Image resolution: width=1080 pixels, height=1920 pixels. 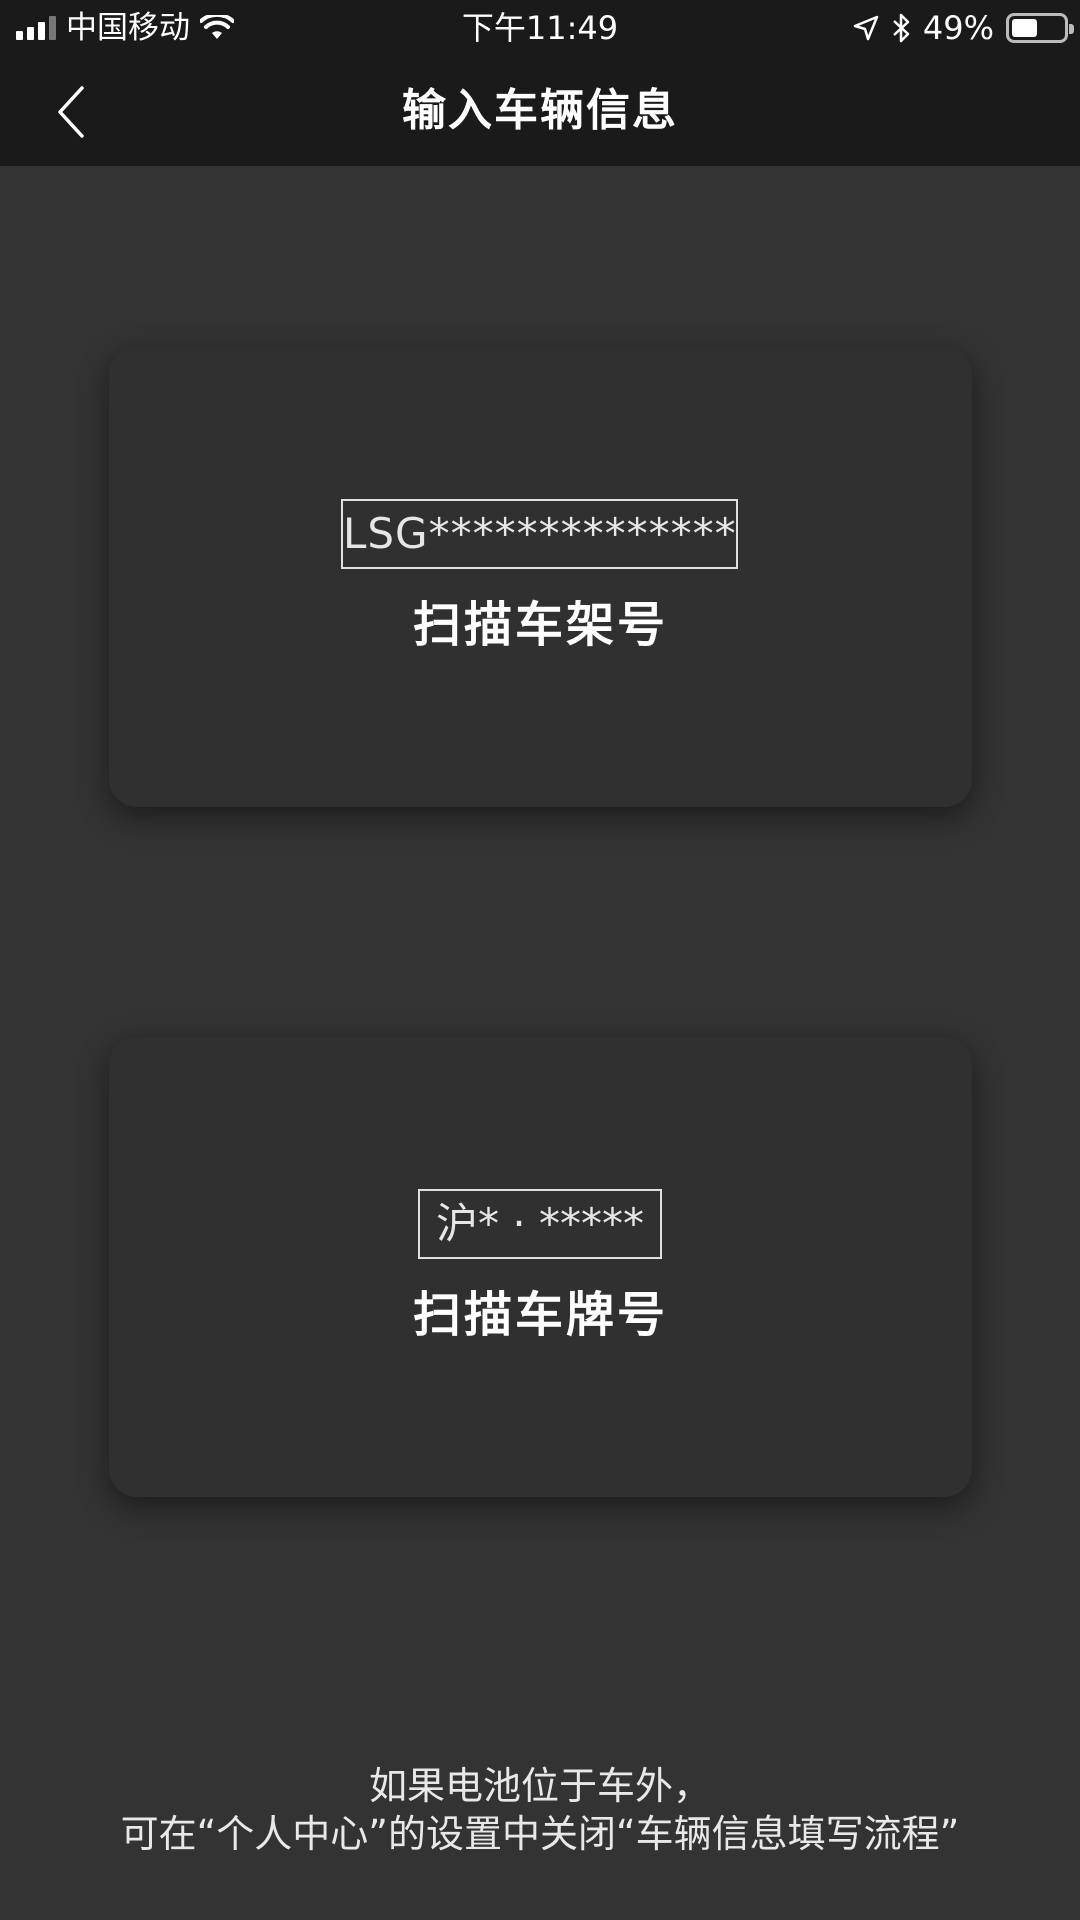 I want to click on location-icon, so click(x=866, y=28).